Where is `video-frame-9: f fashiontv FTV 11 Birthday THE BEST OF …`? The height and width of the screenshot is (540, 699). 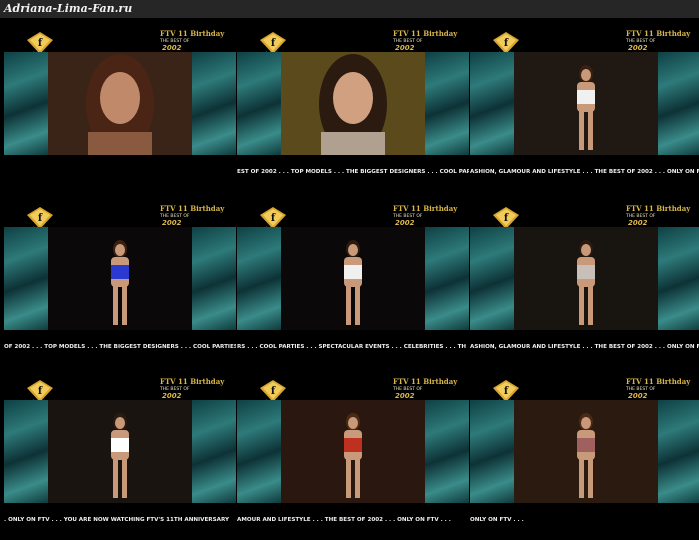
video-frame-9: f fashiontv FTV 11 Birthday THE BEST OF … is located at coordinates (584, 451).